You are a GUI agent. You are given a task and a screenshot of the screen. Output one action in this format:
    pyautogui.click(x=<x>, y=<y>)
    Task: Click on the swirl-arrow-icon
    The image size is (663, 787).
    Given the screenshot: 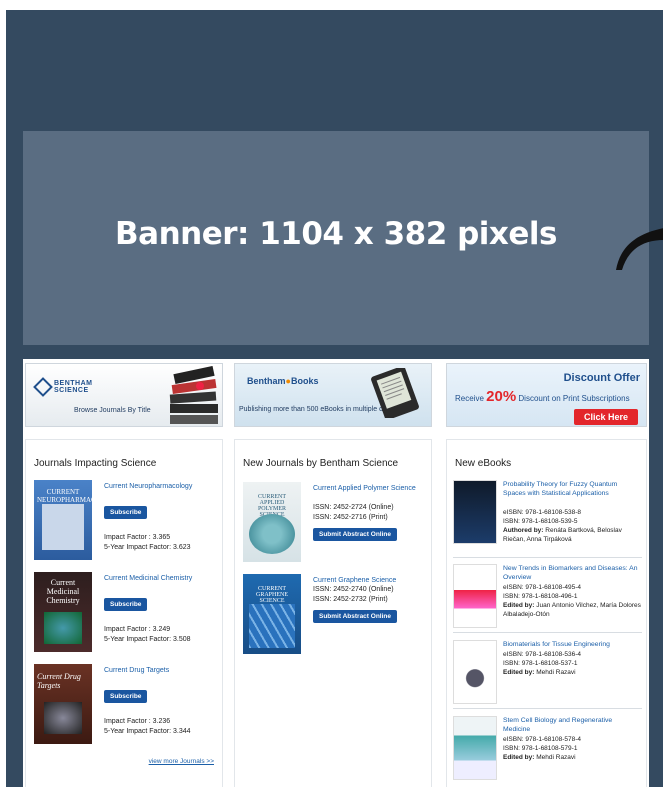 What is the action you would take?
    pyautogui.click(x=639, y=249)
    